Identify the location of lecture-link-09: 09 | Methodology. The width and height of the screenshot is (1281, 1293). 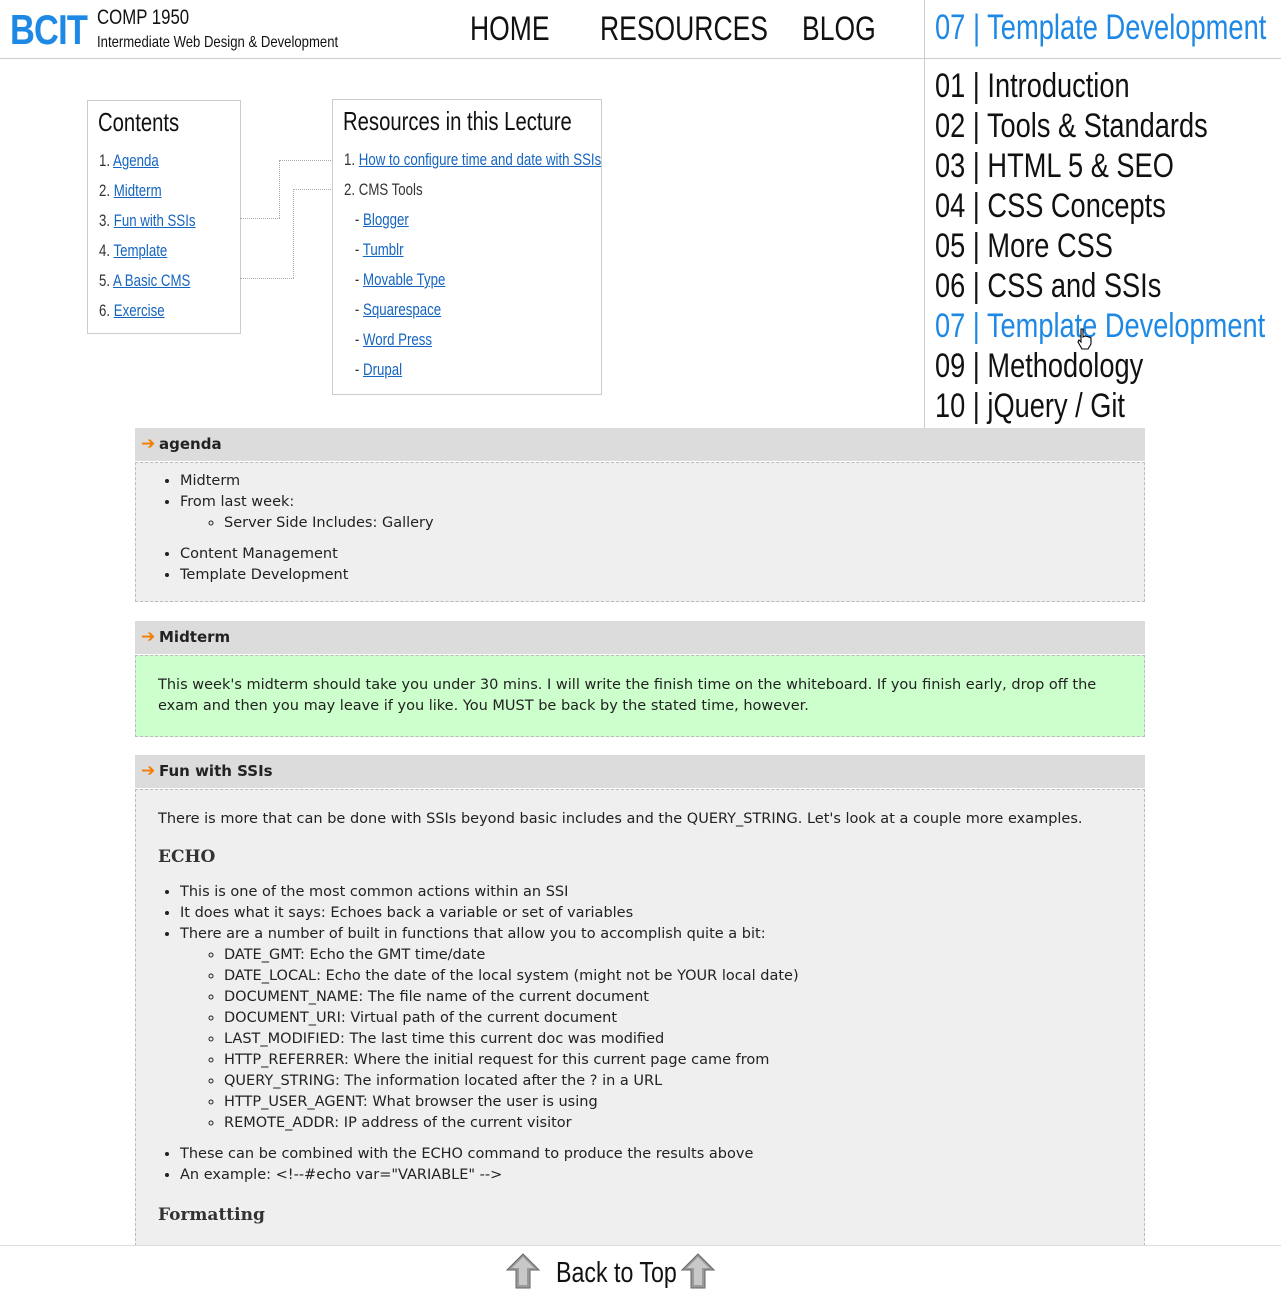
(1100, 366).